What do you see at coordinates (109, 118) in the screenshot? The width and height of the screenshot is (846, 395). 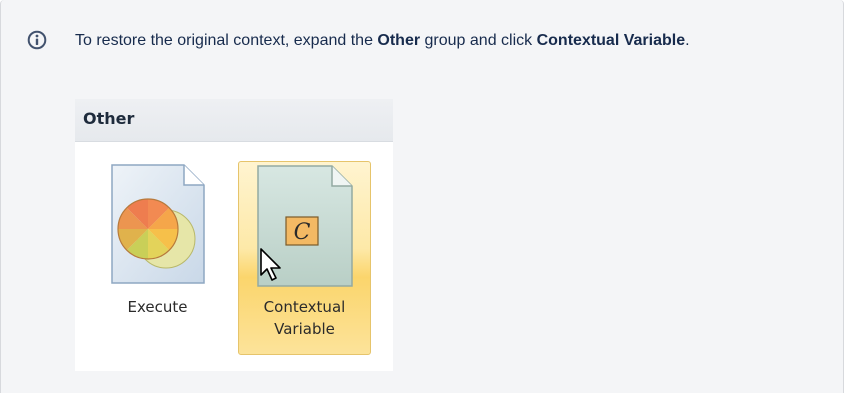 I see `palette-group-title: Other` at bounding box center [109, 118].